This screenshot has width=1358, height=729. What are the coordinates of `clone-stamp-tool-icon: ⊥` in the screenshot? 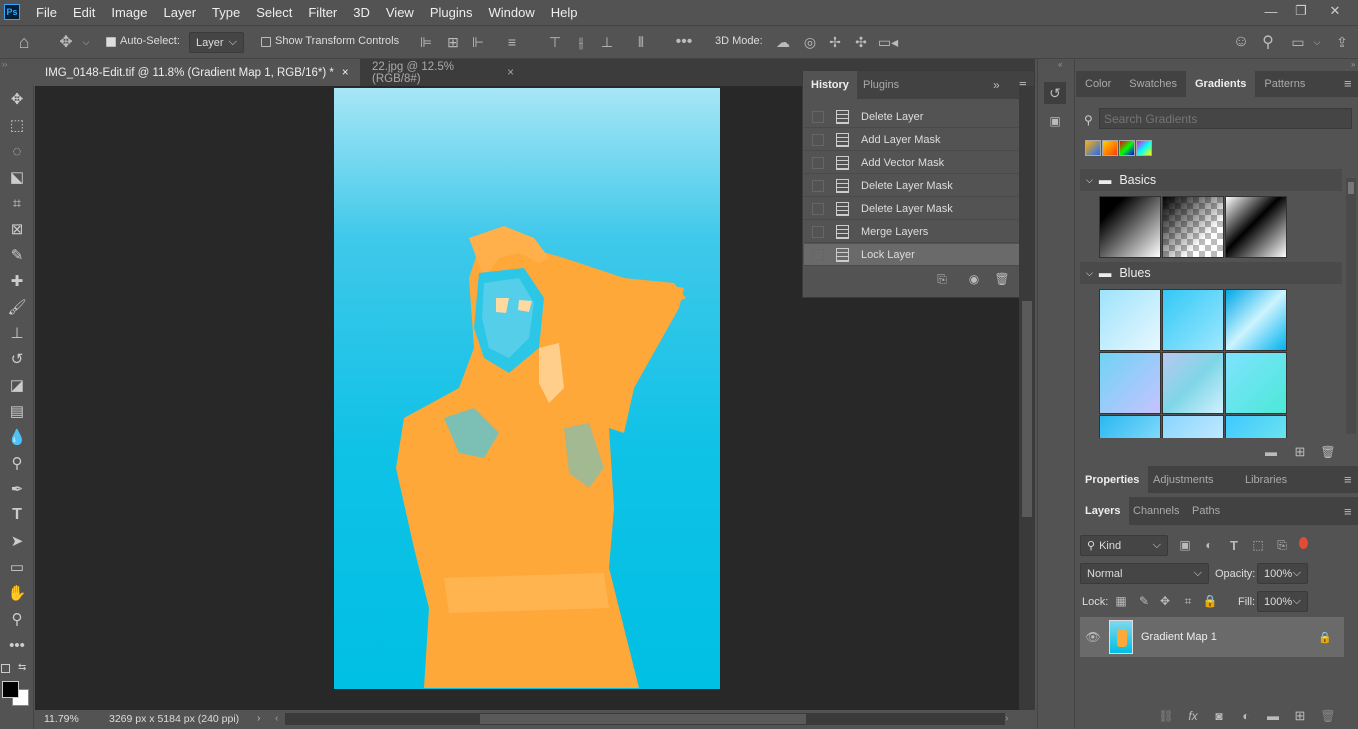 It's located at (17, 333).